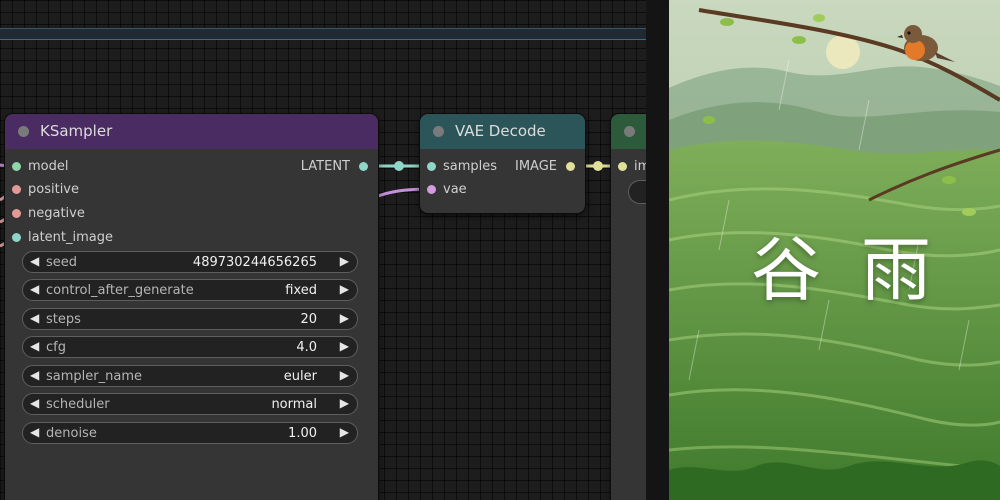  Describe the element at coordinates (301, 290) in the screenshot. I see `widget-value: fixed` at that location.